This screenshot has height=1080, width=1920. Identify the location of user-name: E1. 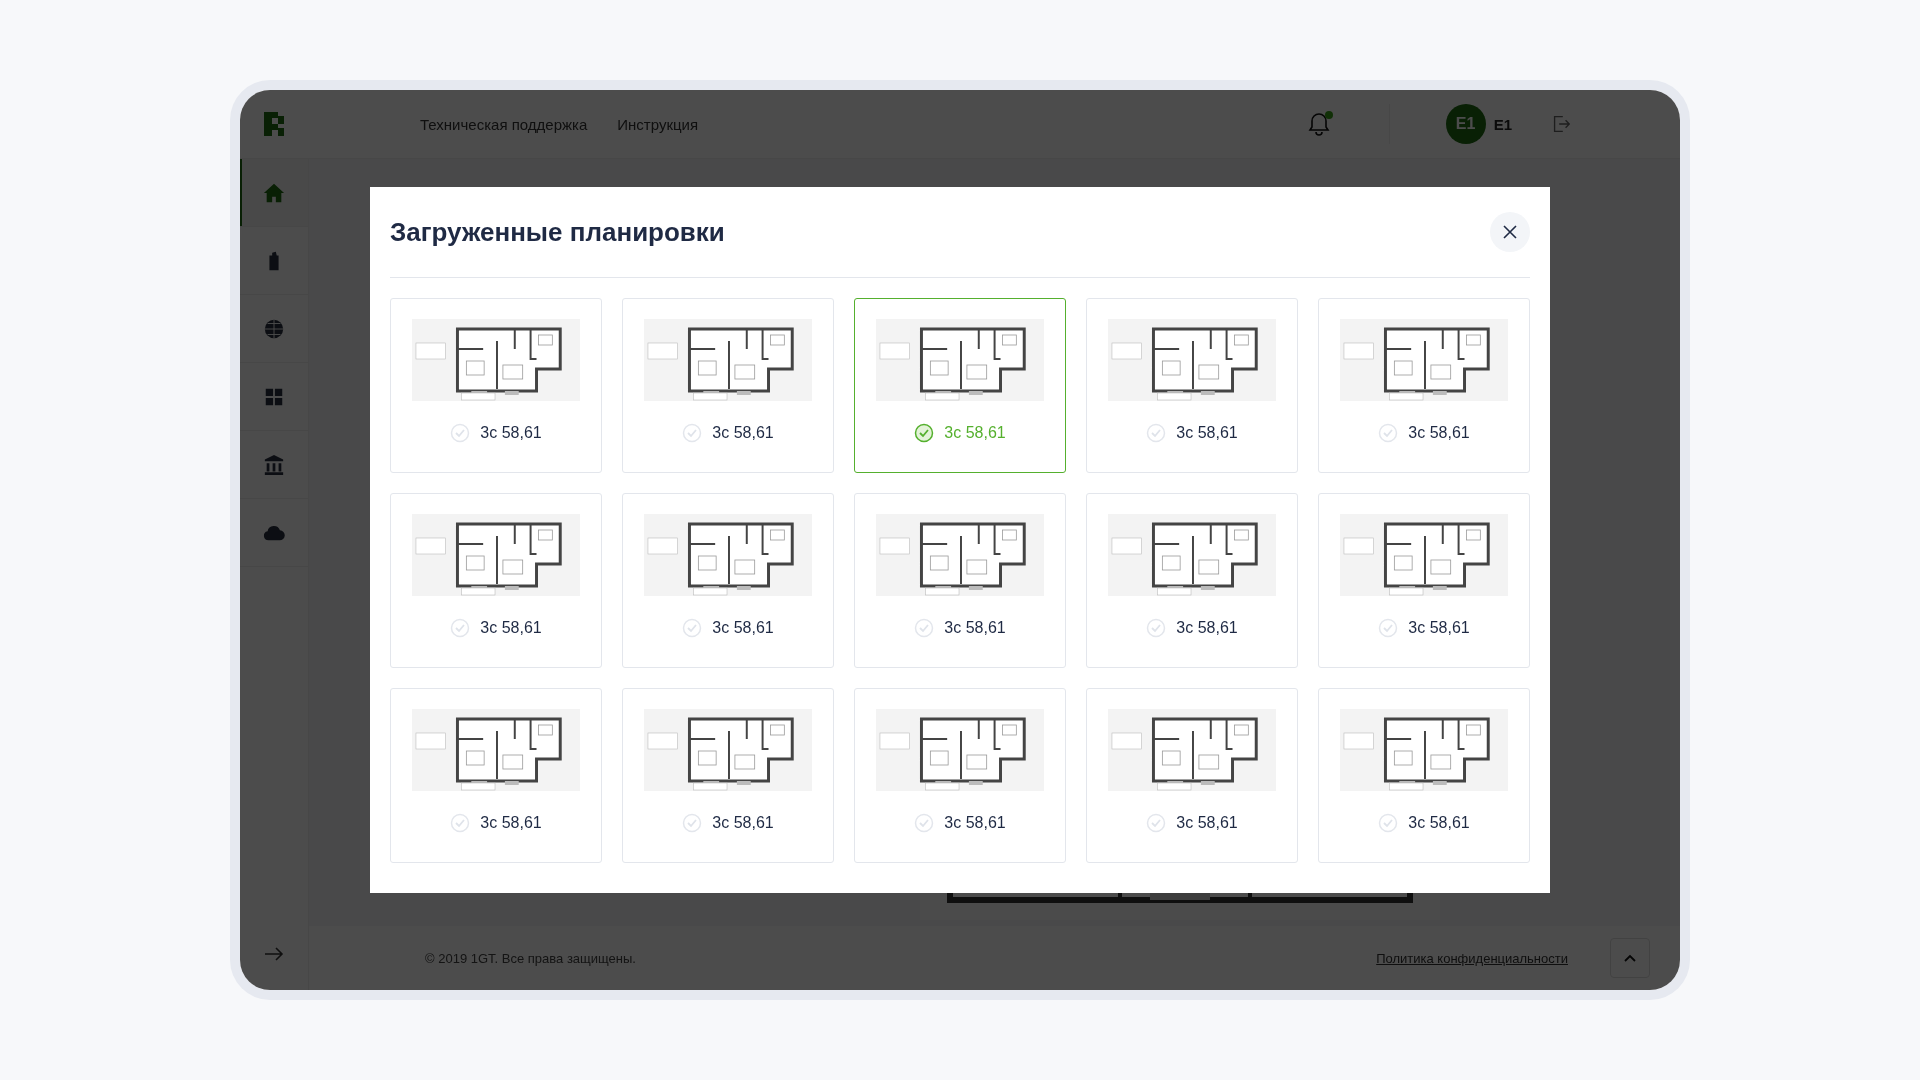
(1502, 124).